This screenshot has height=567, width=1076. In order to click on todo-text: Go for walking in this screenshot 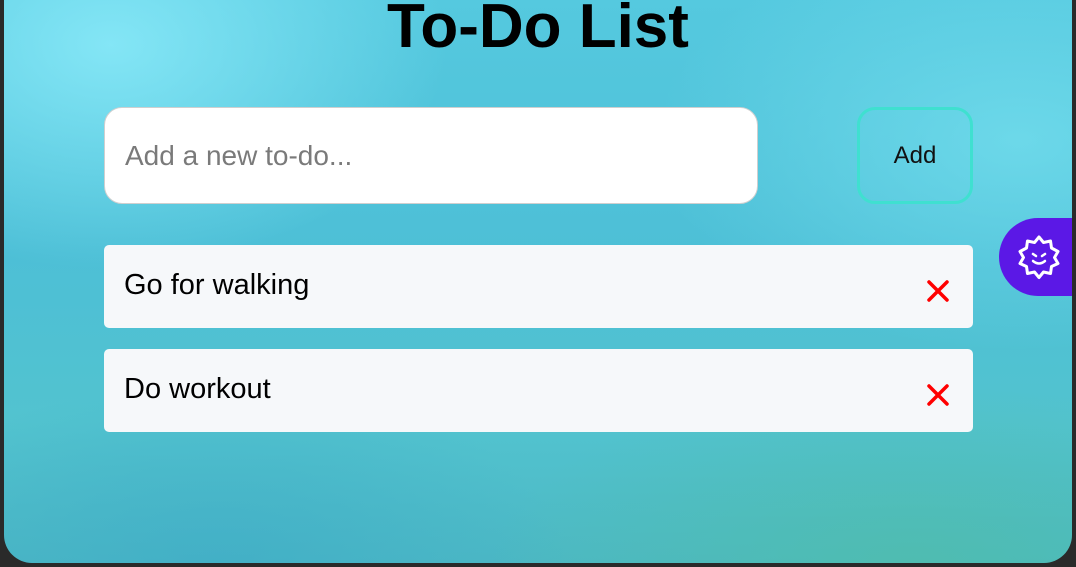, I will do `click(217, 285)`.